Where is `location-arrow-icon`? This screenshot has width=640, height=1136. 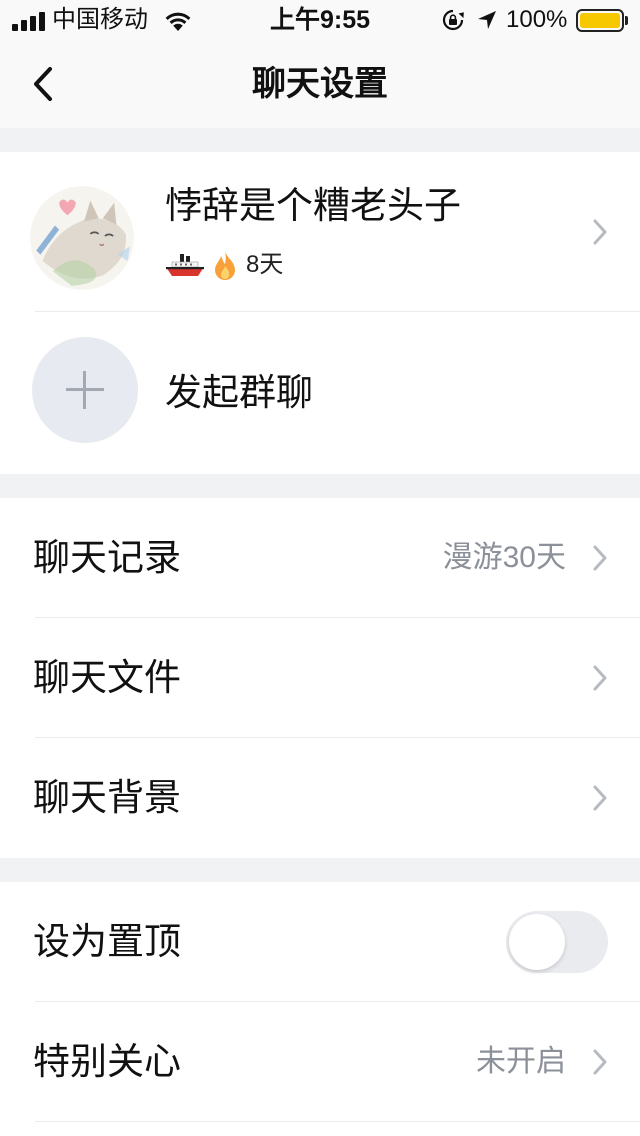
location-arrow-icon is located at coordinates (487, 20).